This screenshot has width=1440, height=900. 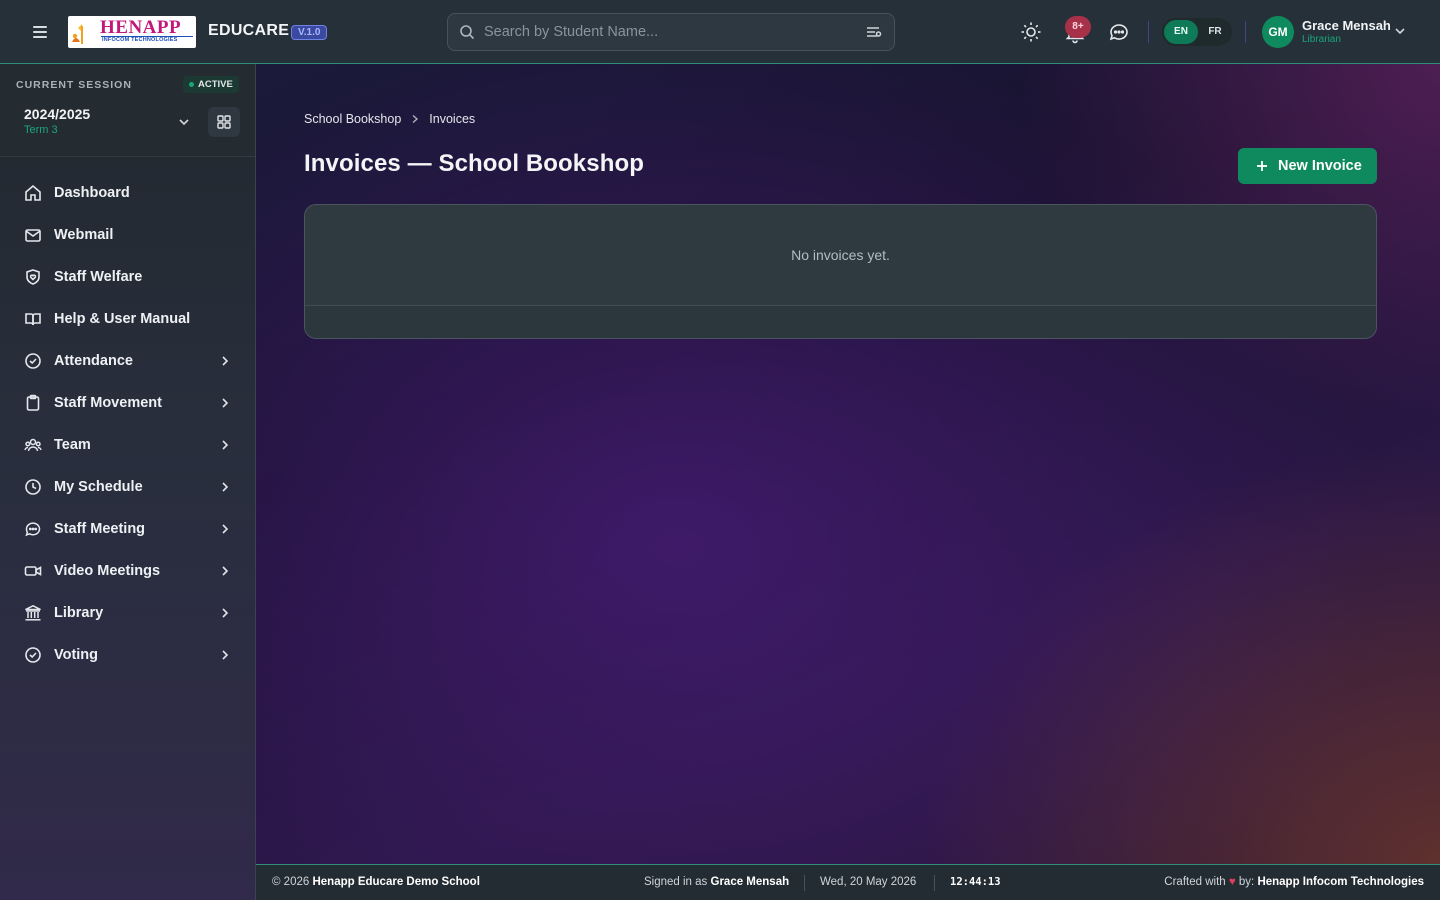 I want to click on search-input, so click(x=669, y=32).